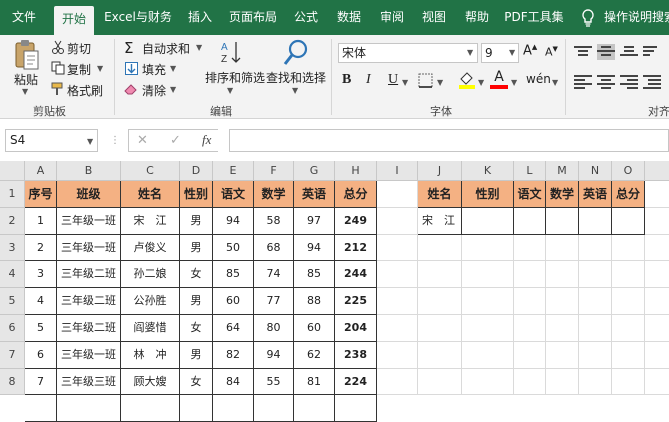 The width and height of the screenshot is (669, 422). I want to click on column-header-L: L, so click(530, 171).